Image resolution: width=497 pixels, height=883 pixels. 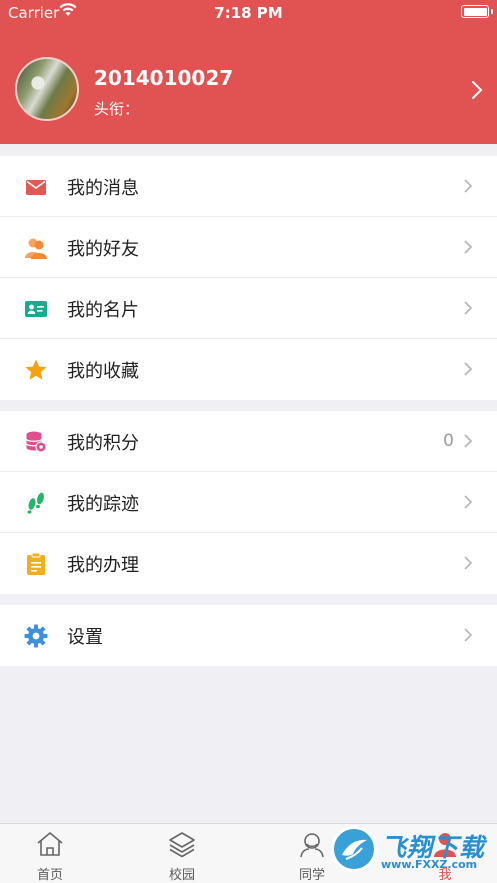 I want to click on clipboard-icon, so click(x=36, y=563).